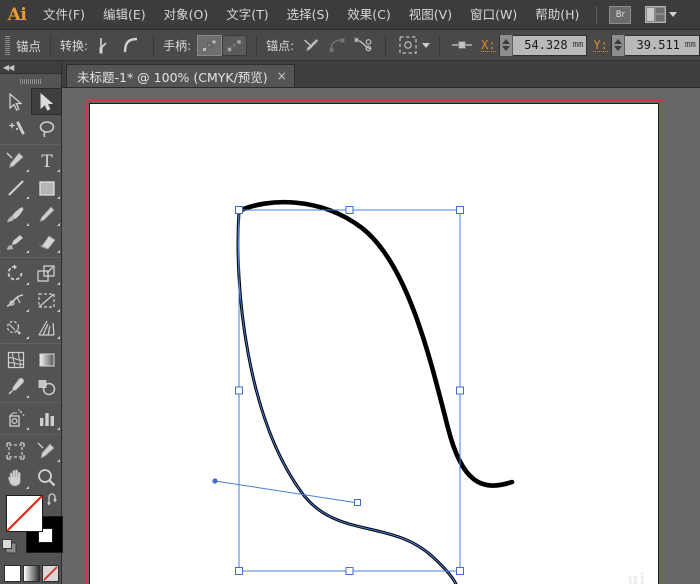 This screenshot has height=584, width=700. I want to click on app-logo-icon: Ai, so click(17, 14).